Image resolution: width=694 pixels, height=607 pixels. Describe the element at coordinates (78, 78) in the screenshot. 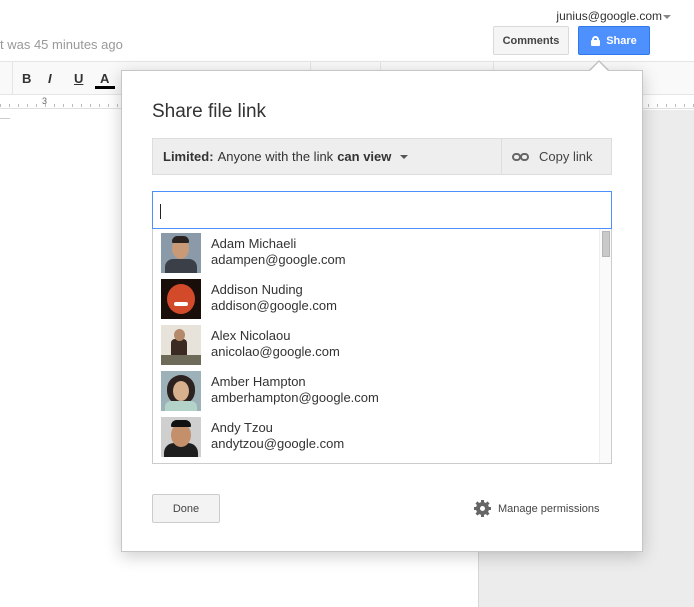

I see `underline-button: U` at that location.